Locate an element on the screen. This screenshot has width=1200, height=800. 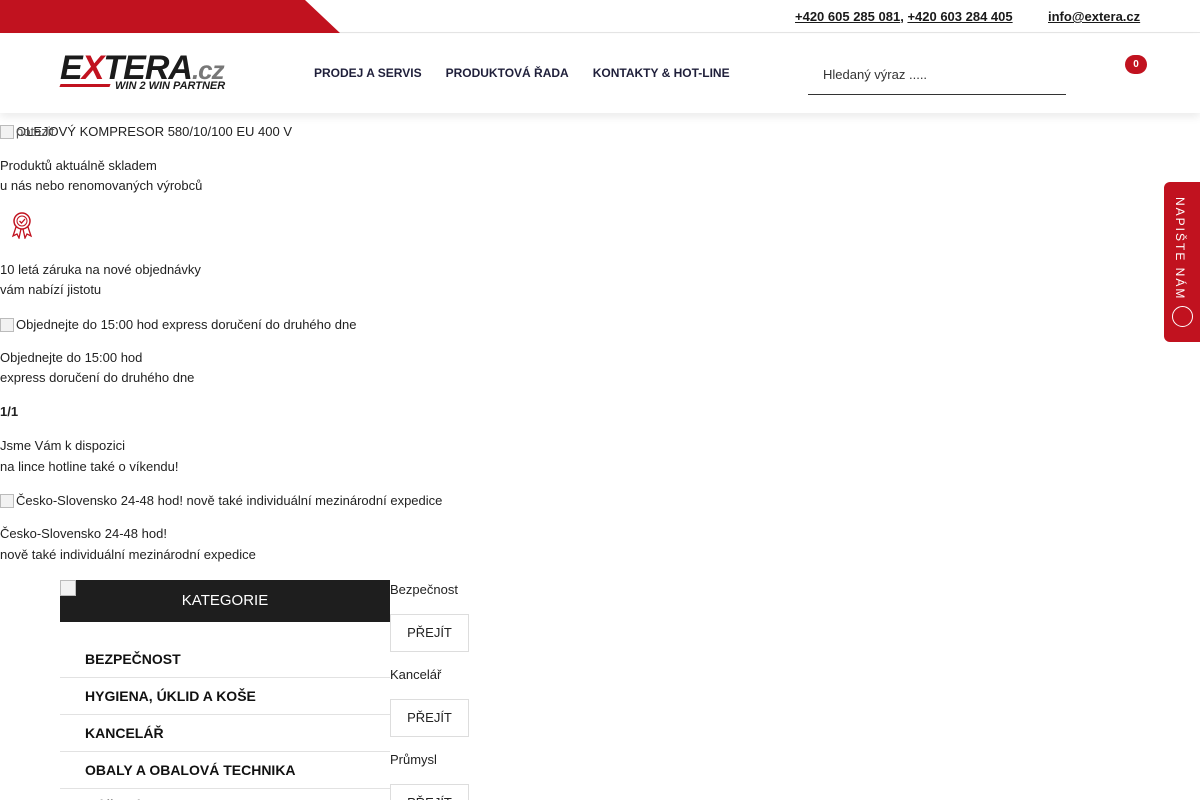
category-item-kancelar: KANCELÁŘ is located at coordinates (225, 733).